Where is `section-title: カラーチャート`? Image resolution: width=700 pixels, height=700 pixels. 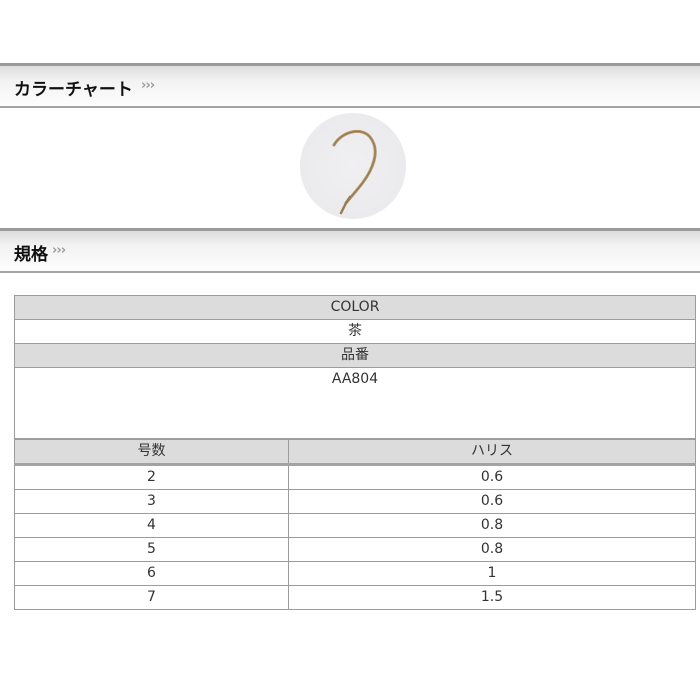 section-title: カラーチャート is located at coordinates (73, 90).